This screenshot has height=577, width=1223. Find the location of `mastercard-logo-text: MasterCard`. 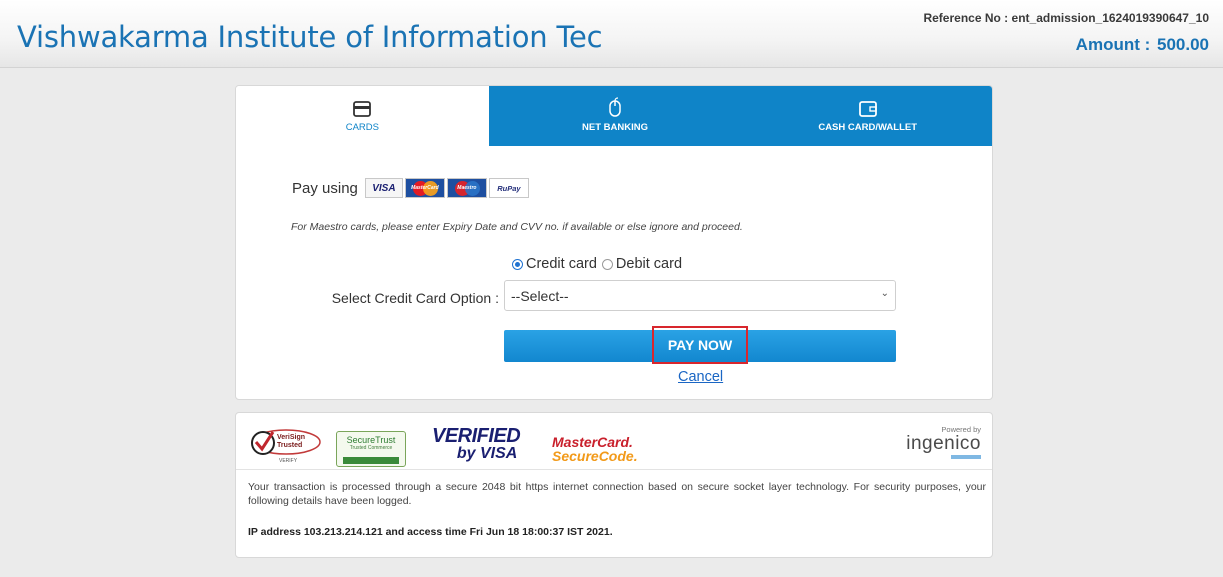

mastercard-logo-text: MasterCard is located at coordinates (425, 188).